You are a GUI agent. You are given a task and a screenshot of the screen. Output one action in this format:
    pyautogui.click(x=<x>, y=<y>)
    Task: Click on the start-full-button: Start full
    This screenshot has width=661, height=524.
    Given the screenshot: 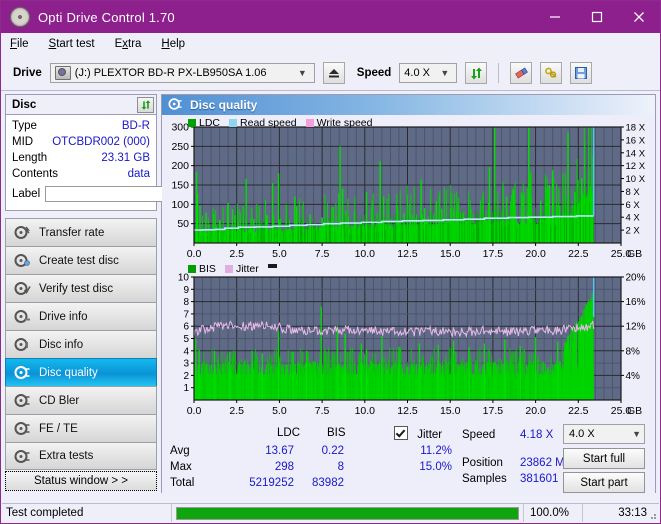 What is the action you would take?
    pyautogui.click(x=604, y=458)
    